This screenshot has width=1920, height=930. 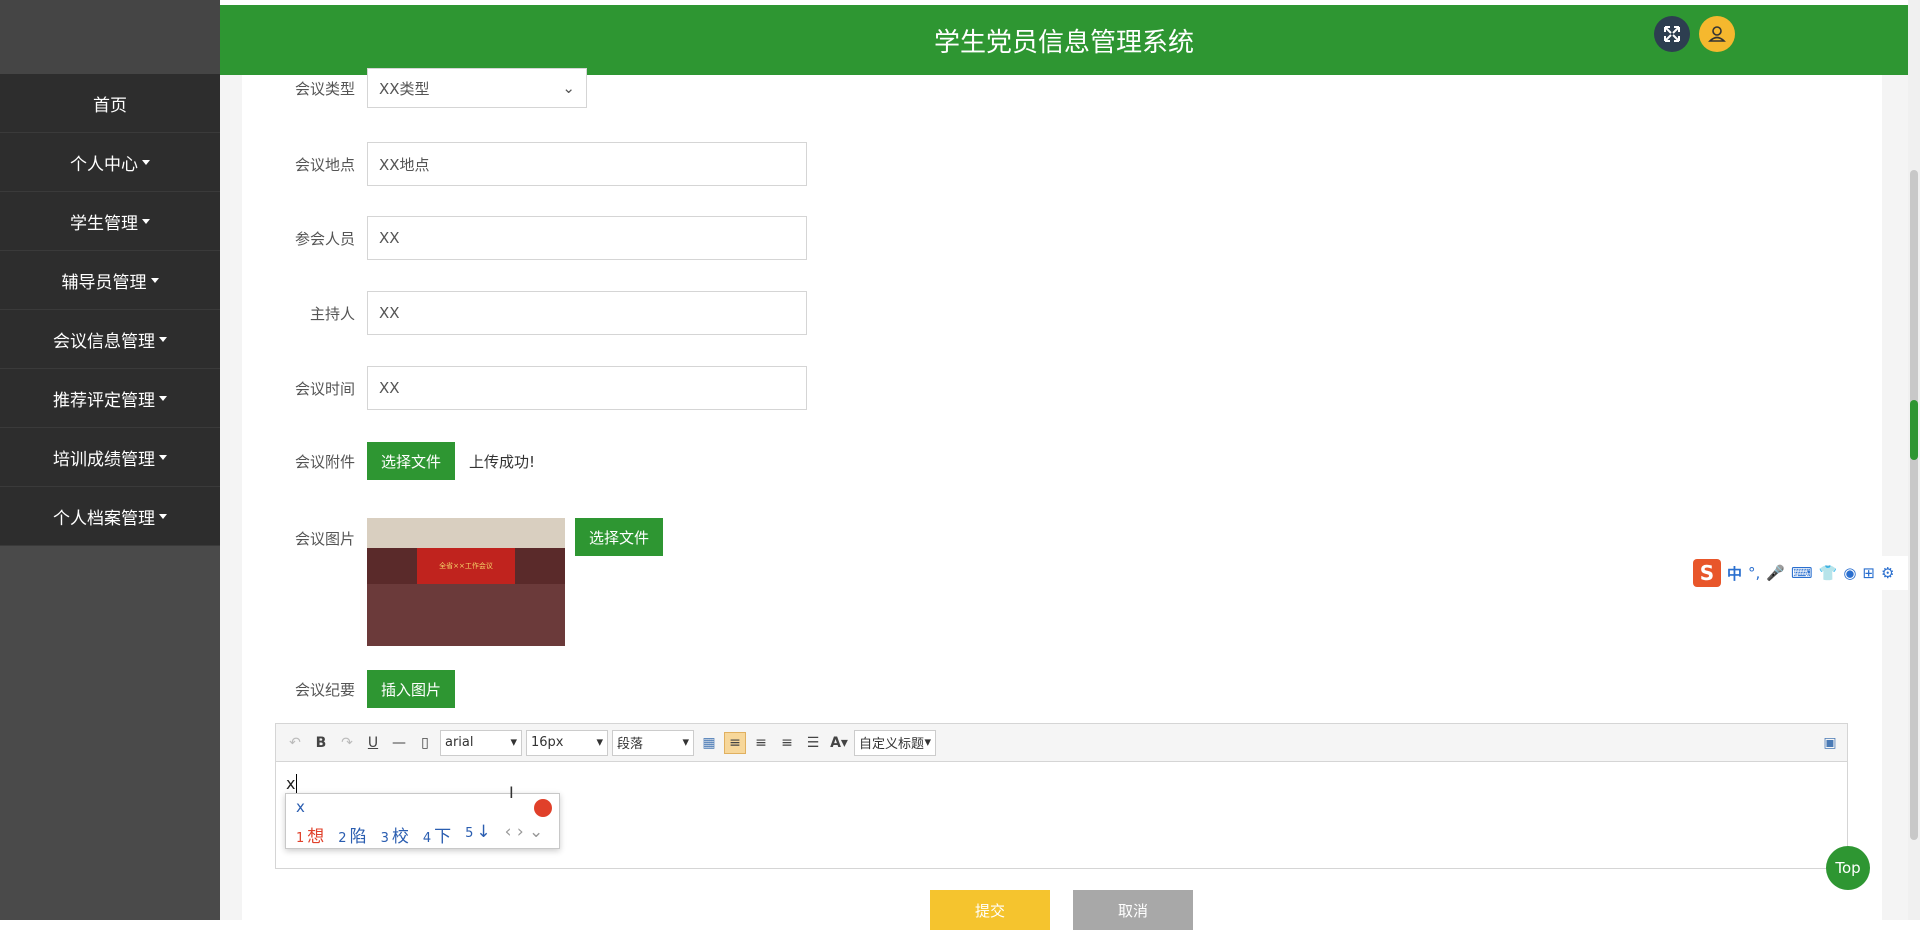 What do you see at coordinates (547, 742) in the screenshot?
I see `font-size-value: 16px` at bounding box center [547, 742].